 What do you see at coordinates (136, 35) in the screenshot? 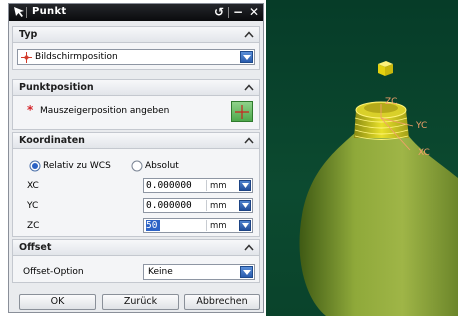
I see `section-typ-header: Typ` at bounding box center [136, 35].